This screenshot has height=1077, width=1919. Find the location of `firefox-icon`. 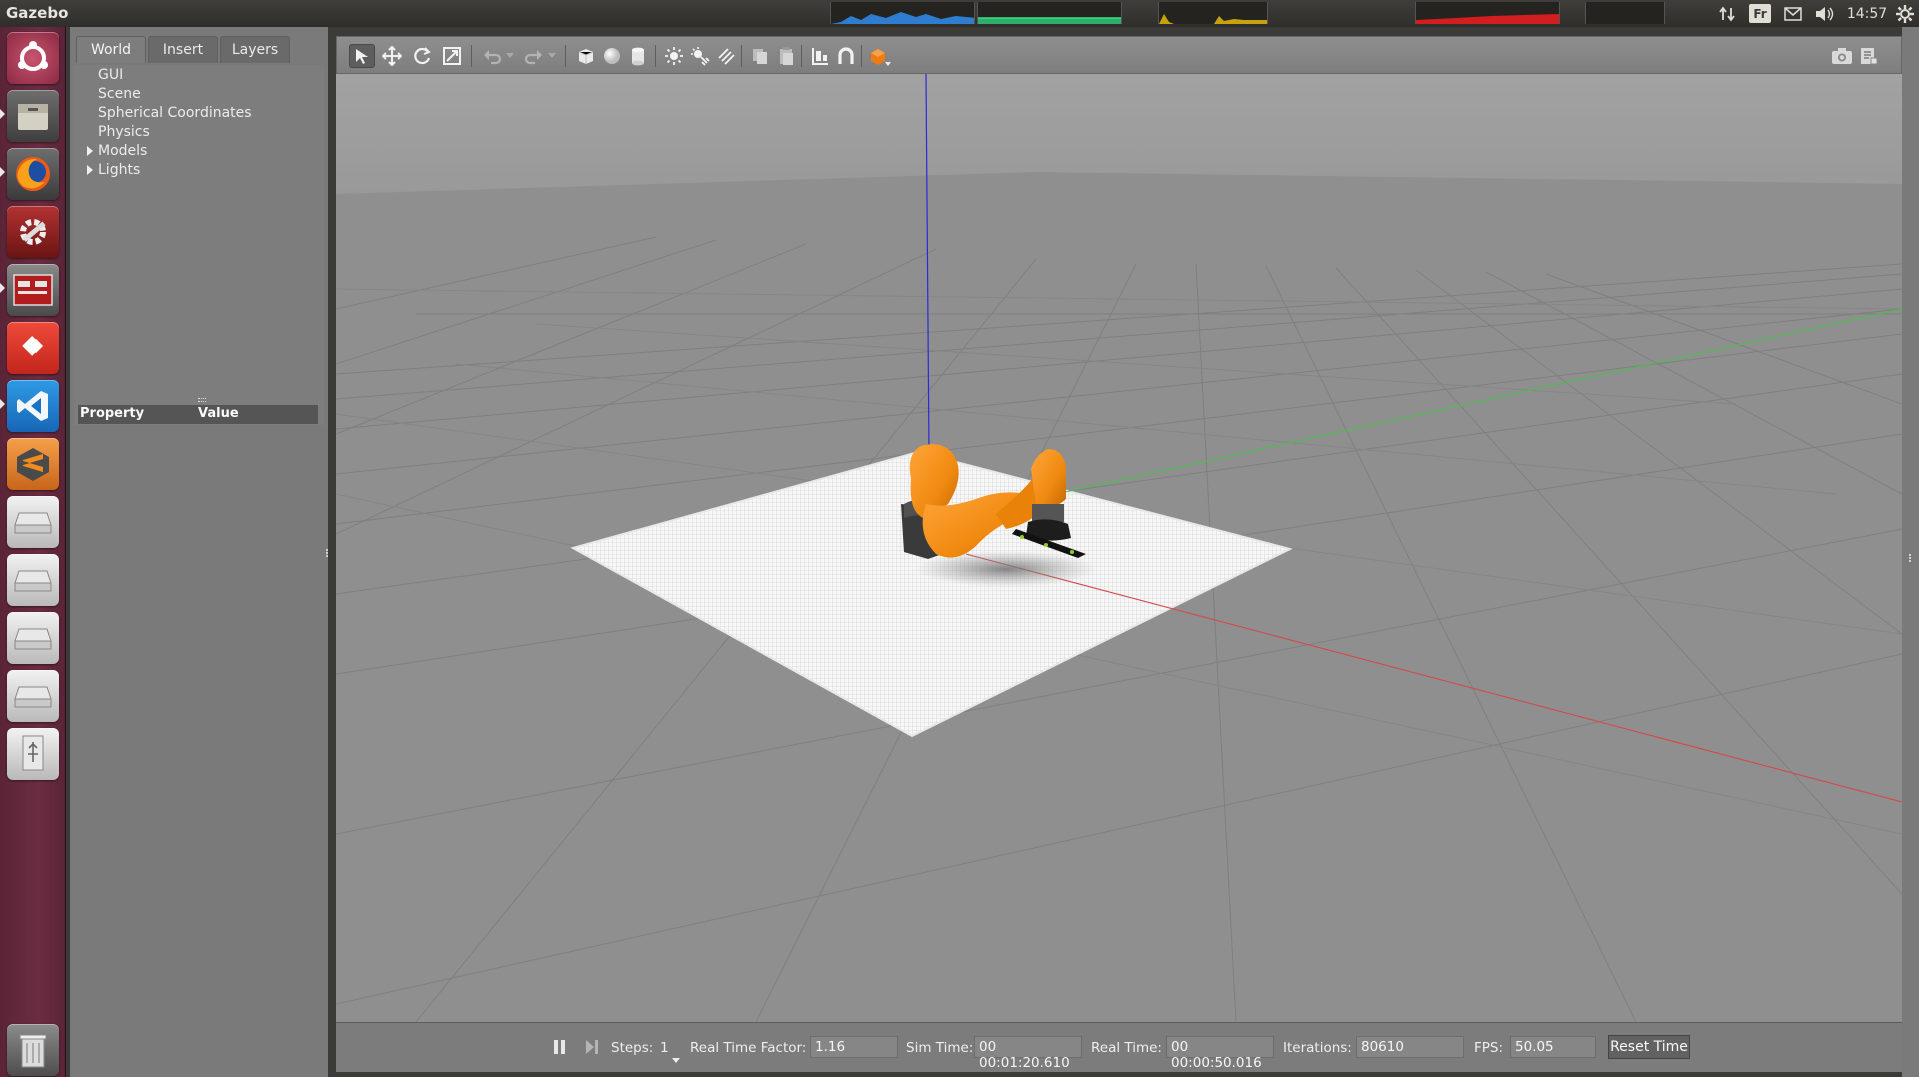

firefox-icon is located at coordinates (33, 174).